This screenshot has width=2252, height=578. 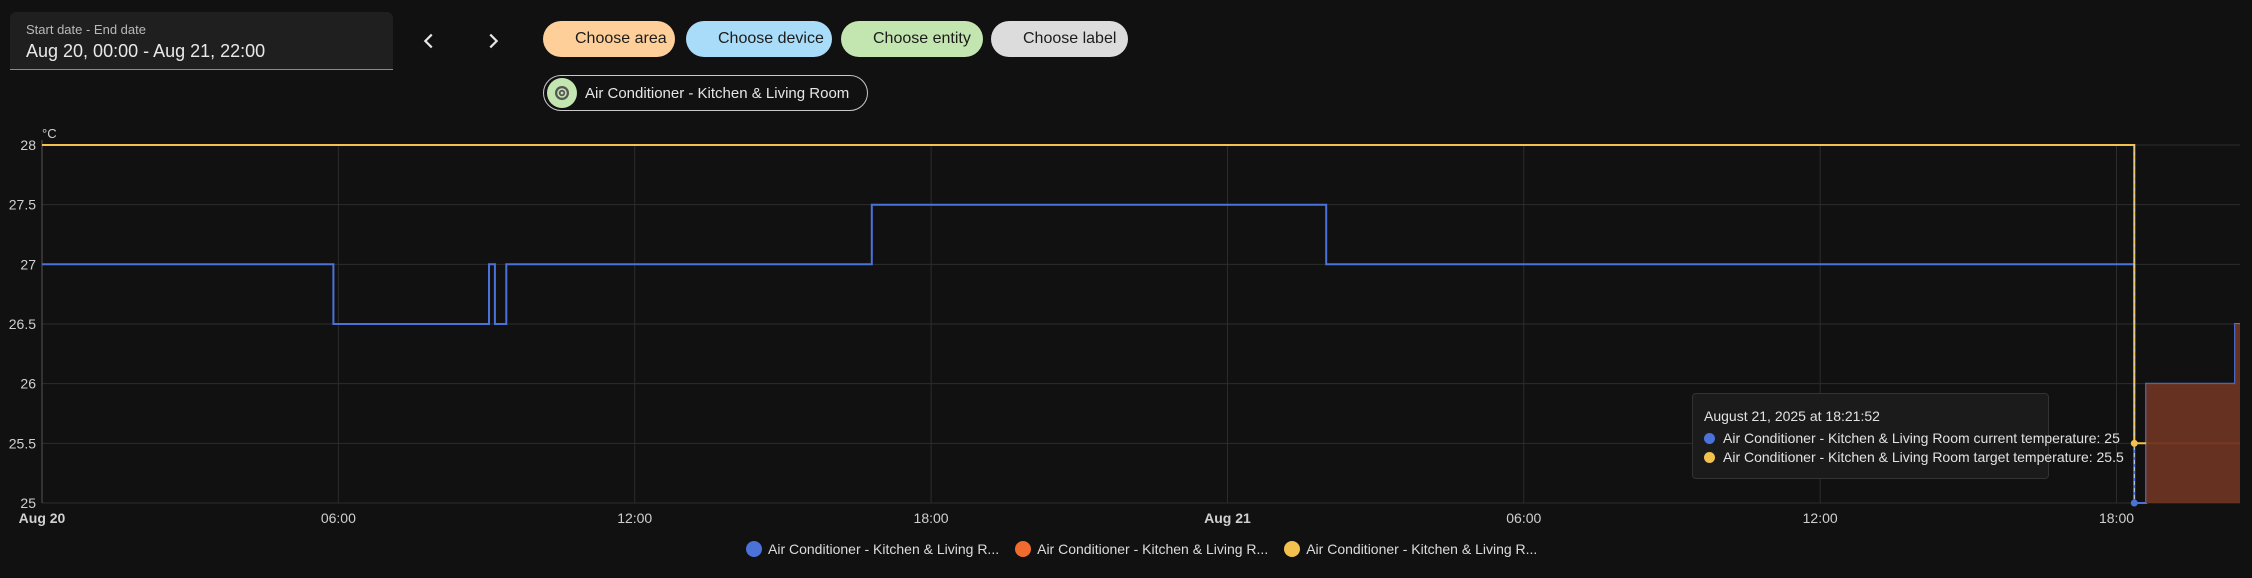 I want to click on y-tick-label: 27, so click(x=28, y=264).